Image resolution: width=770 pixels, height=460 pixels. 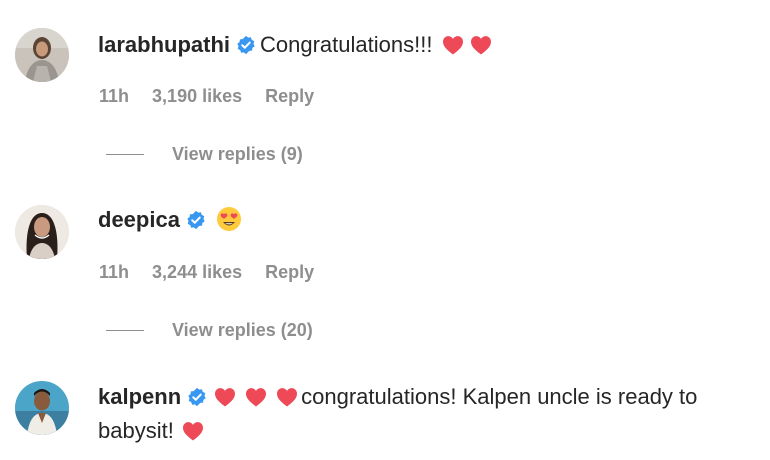 I want to click on comment-meta: 11h 3,190 likes Reply, so click(x=215, y=96).